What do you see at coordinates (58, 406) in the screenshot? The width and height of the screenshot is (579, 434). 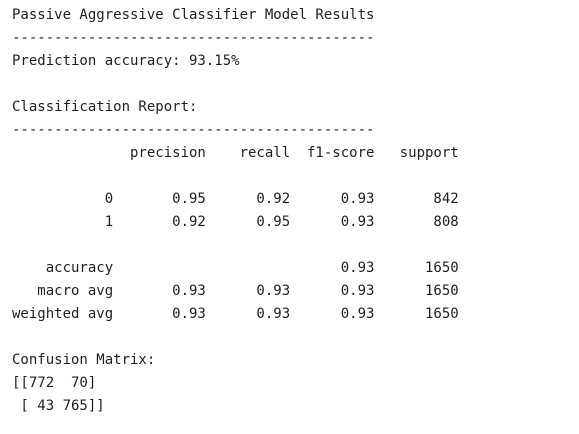 I see `confusion-matrix-row-2: [ 43 765]]` at bounding box center [58, 406].